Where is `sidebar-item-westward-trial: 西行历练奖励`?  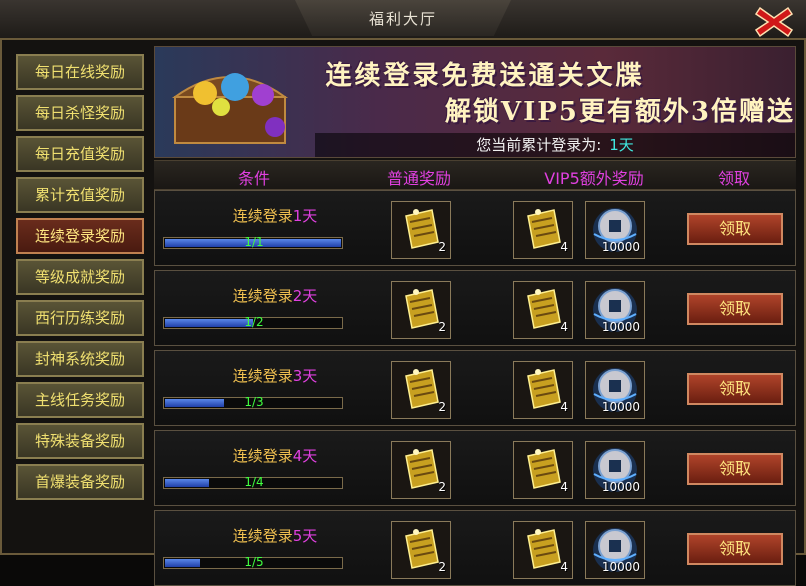 sidebar-item-westward-trial: 西行历练奖励 is located at coordinates (80, 318).